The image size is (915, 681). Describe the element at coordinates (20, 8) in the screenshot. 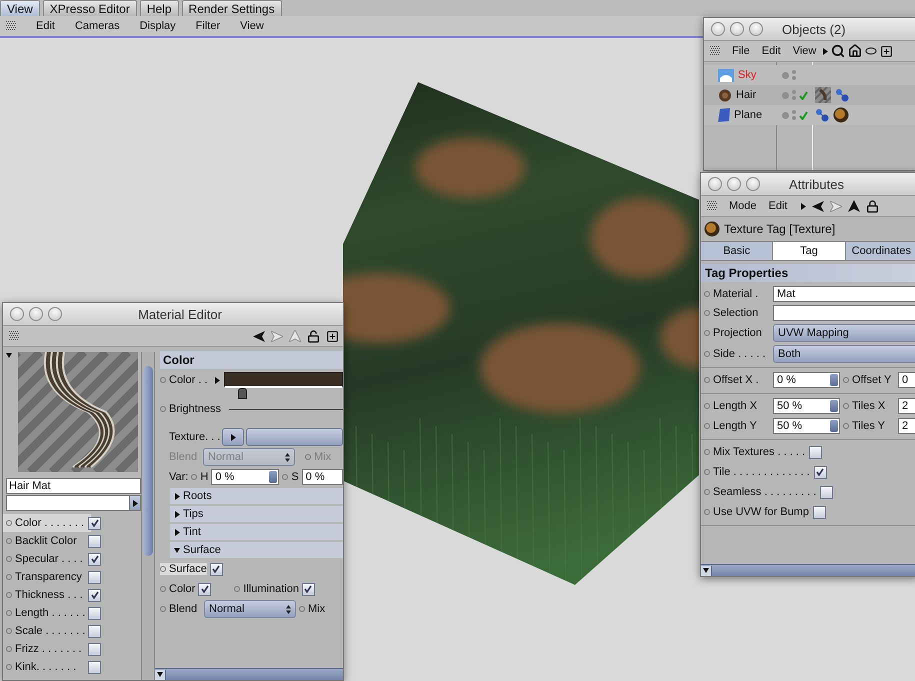

I see `view-tab: View` at that location.